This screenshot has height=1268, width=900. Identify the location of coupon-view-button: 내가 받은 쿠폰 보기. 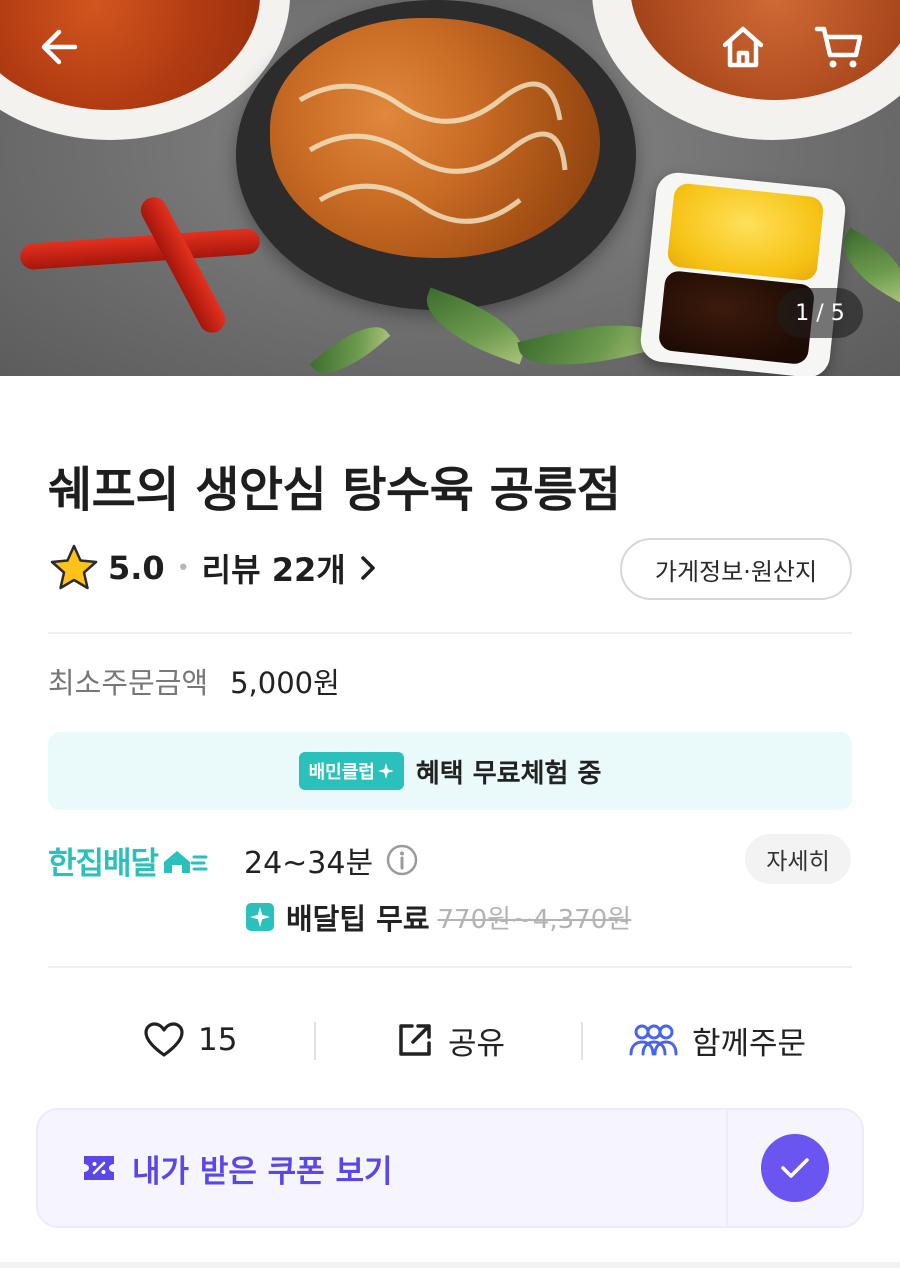
(382, 1168).